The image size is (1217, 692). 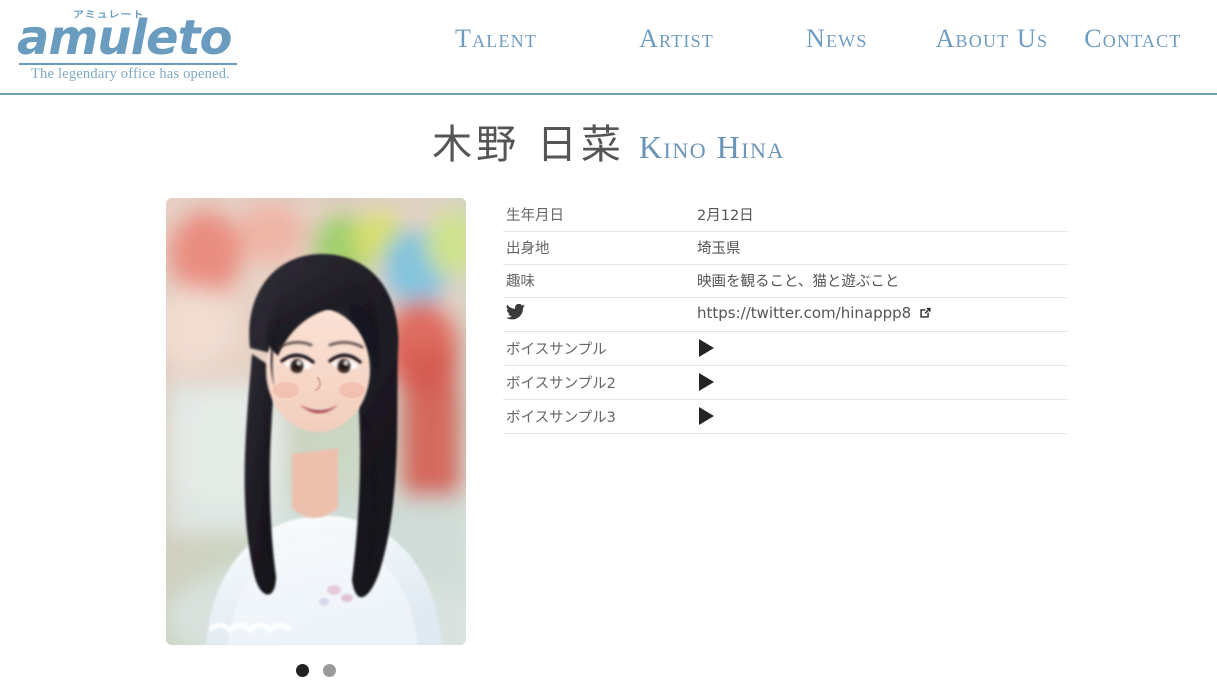 I want to click on nav-item-contact: Contact, so click(x=1132, y=39).